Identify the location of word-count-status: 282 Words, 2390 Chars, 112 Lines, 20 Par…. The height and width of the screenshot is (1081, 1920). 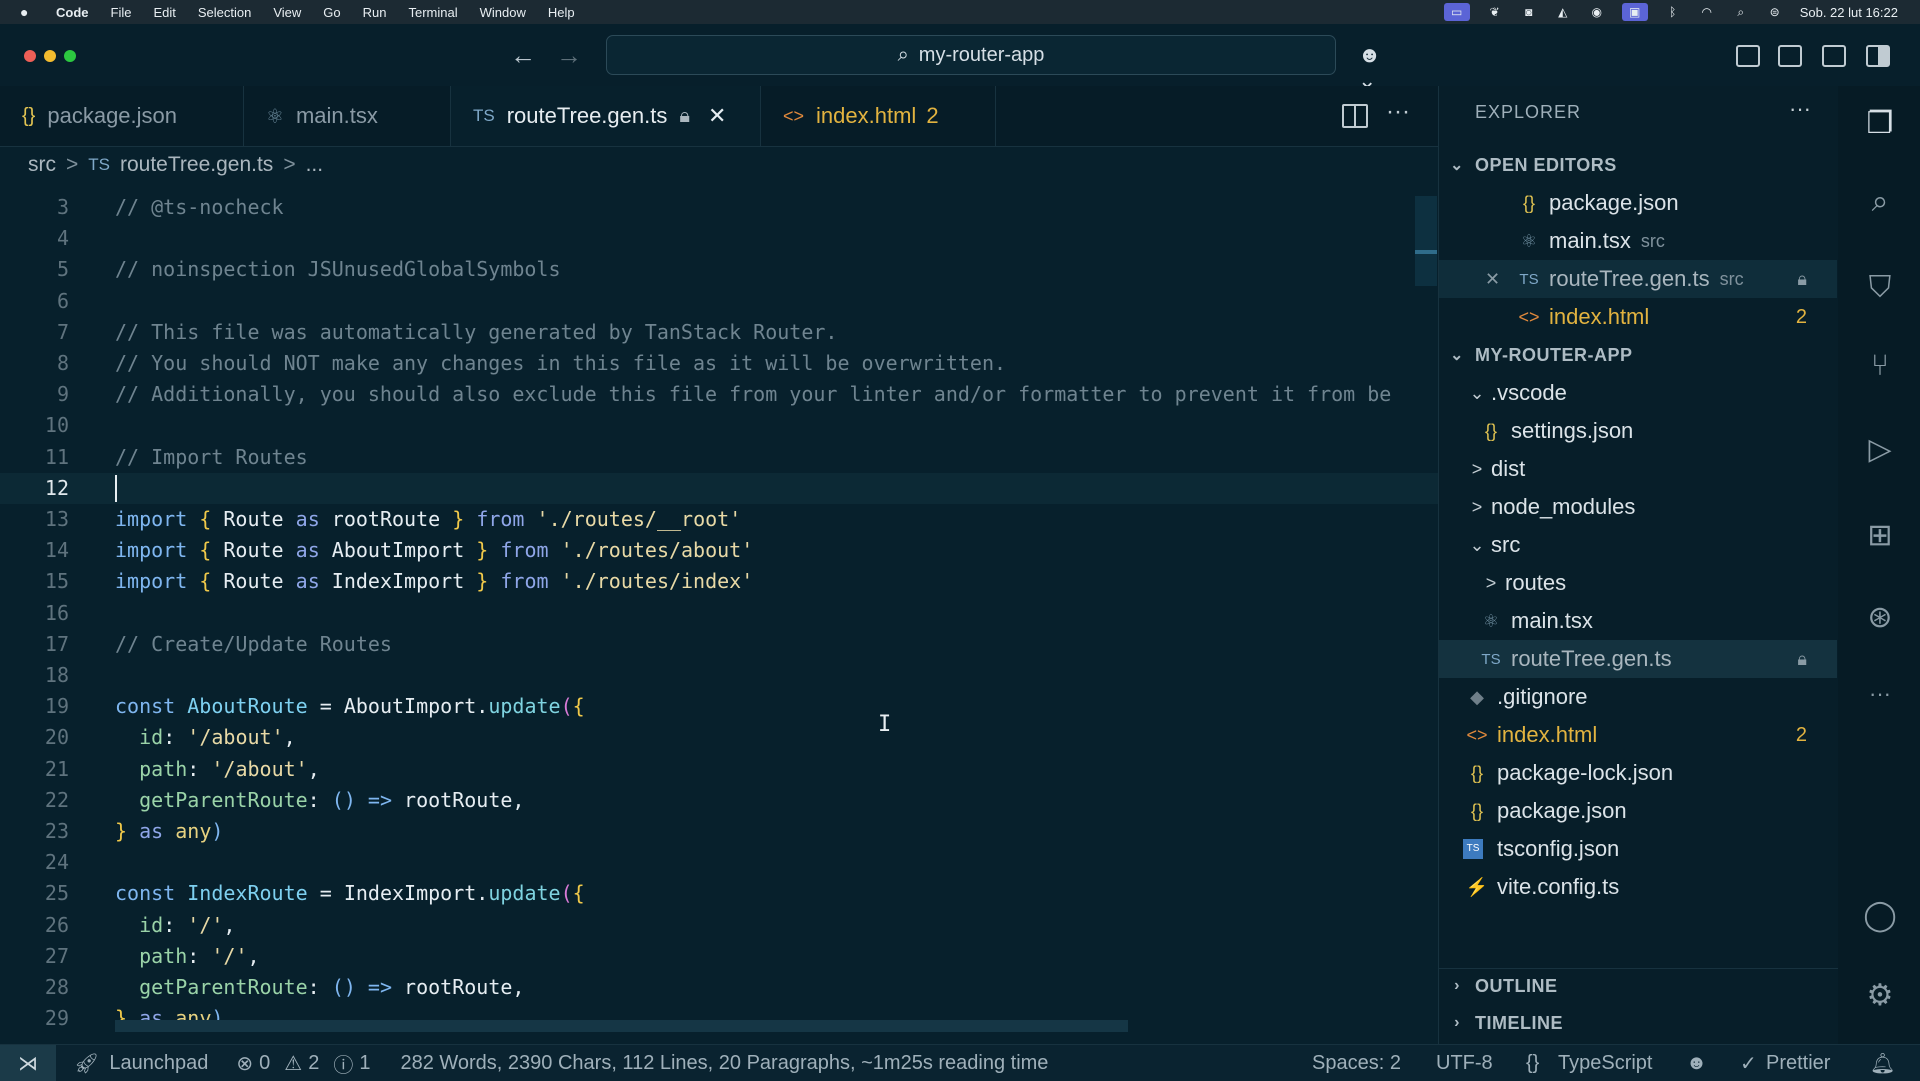
(724, 1063).